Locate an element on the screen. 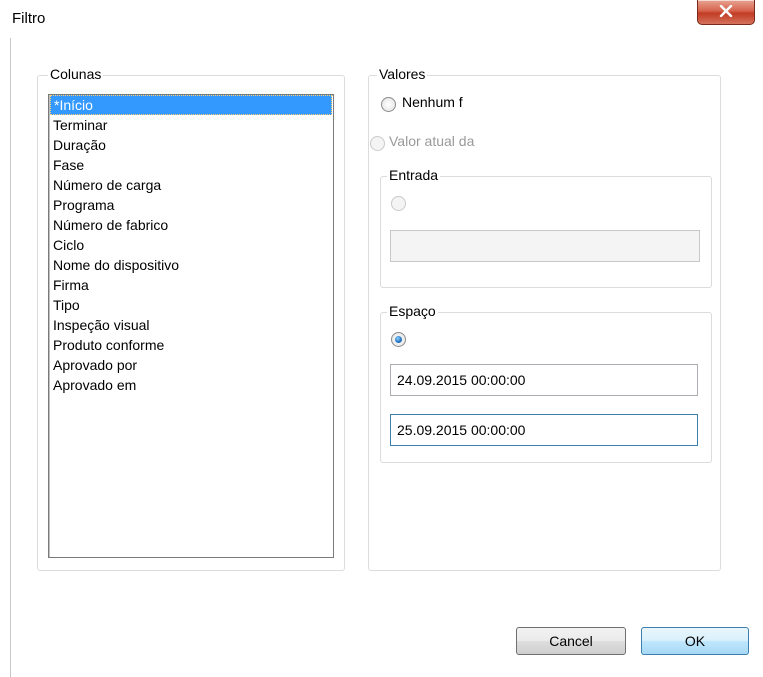 The image size is (763, 677). column-list-item: Inspeção visual is located at coordinates (191, 325).